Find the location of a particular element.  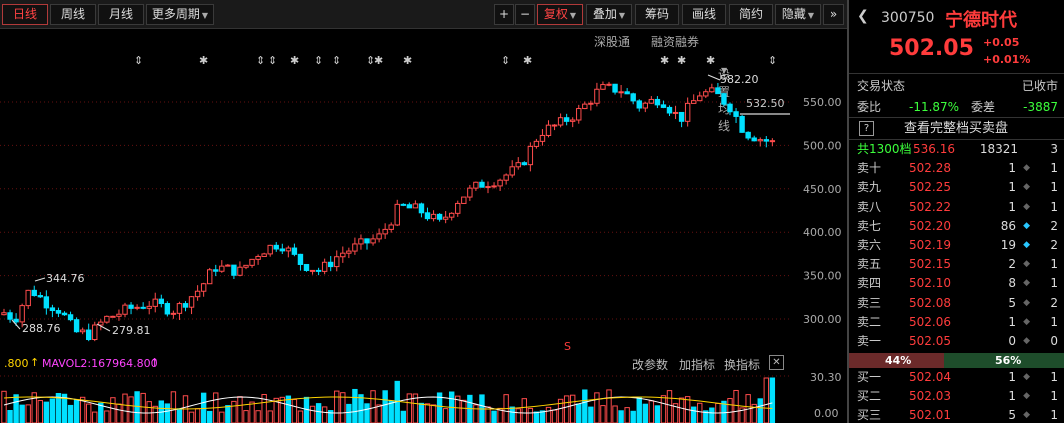

sell-row: 卖四 502.10 8 ◆ 1 is located at coordinates (956, 283).